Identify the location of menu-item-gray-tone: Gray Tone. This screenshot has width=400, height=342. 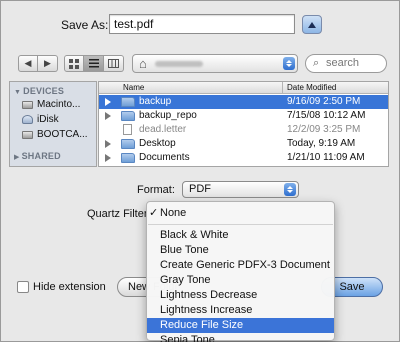
(240, 280).